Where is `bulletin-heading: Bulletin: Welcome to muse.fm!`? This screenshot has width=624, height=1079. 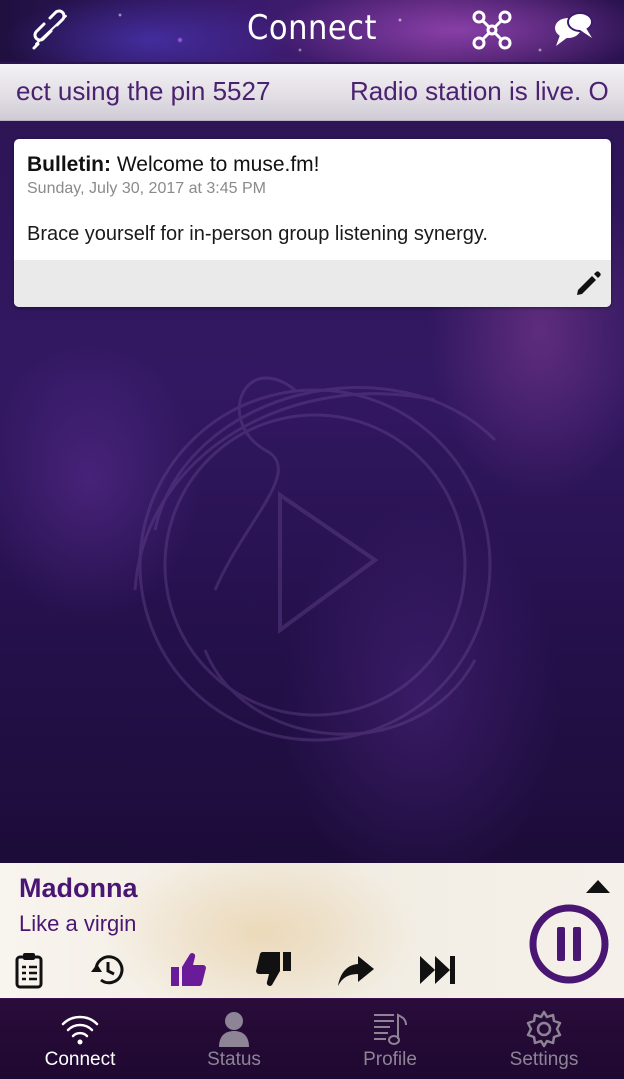 bulletin-heading: Bulletin: Welcome to muse.fm! is located at coordinates (173, 165).